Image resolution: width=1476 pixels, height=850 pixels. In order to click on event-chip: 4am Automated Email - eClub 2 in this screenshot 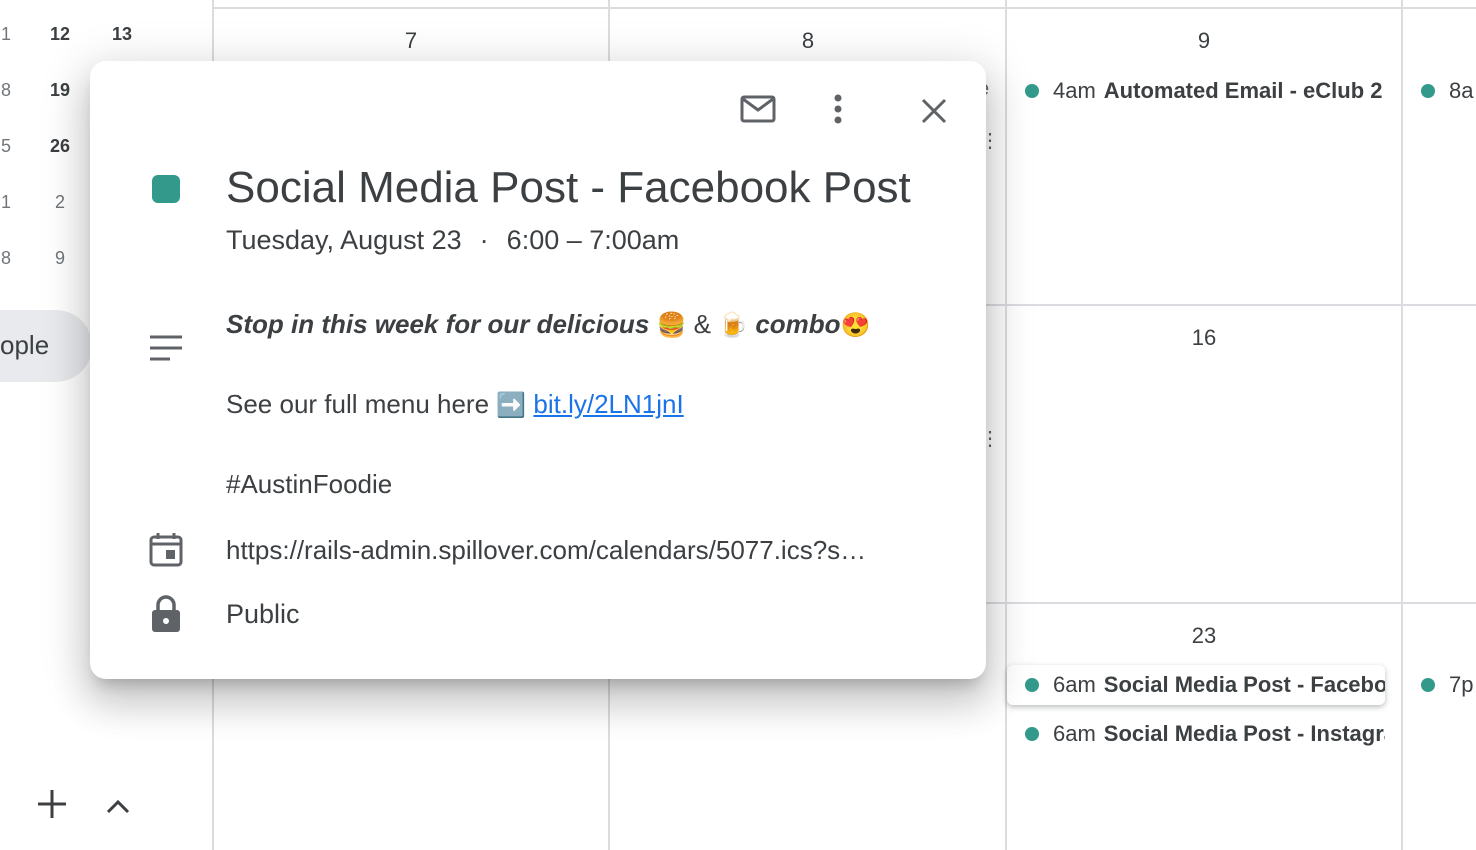, I will do `click(1196, 91)`.